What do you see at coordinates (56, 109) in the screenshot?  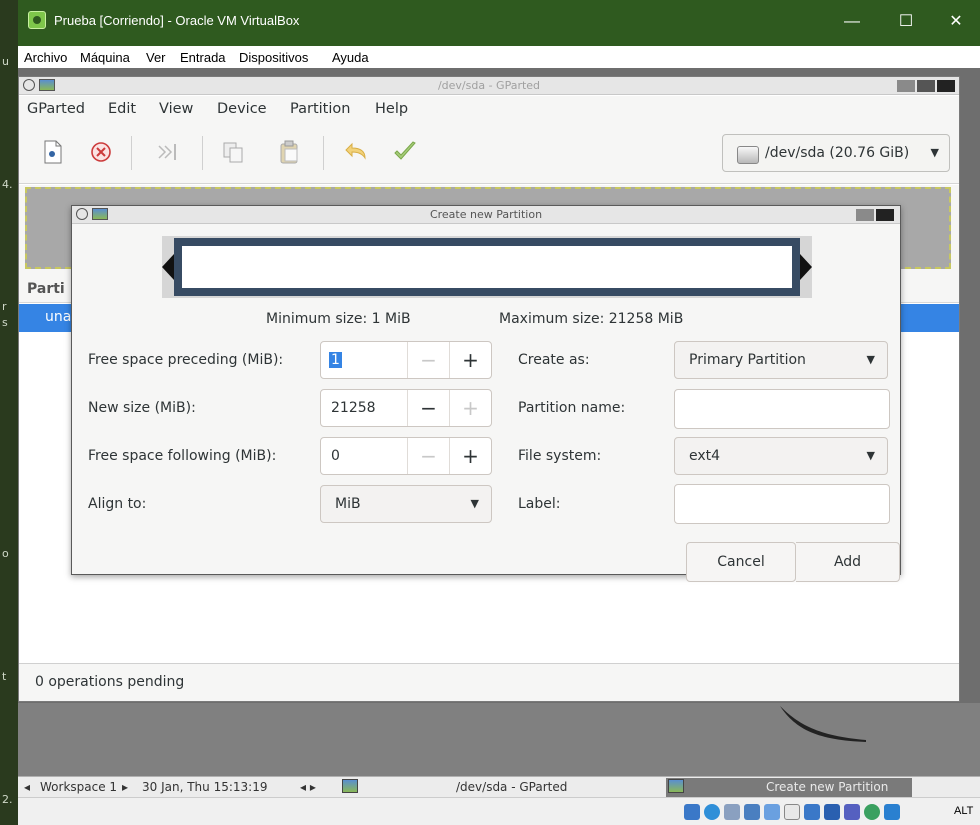 I see `menu-gparted: GParted` at bounding box center [56, 109].